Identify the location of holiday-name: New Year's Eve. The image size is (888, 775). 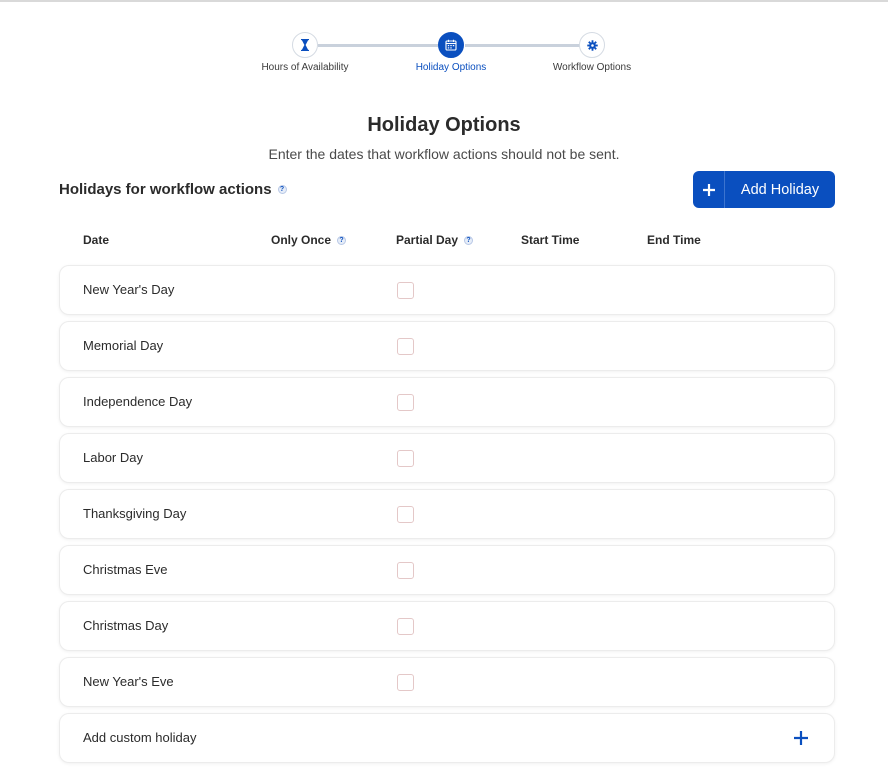
(128, 681).